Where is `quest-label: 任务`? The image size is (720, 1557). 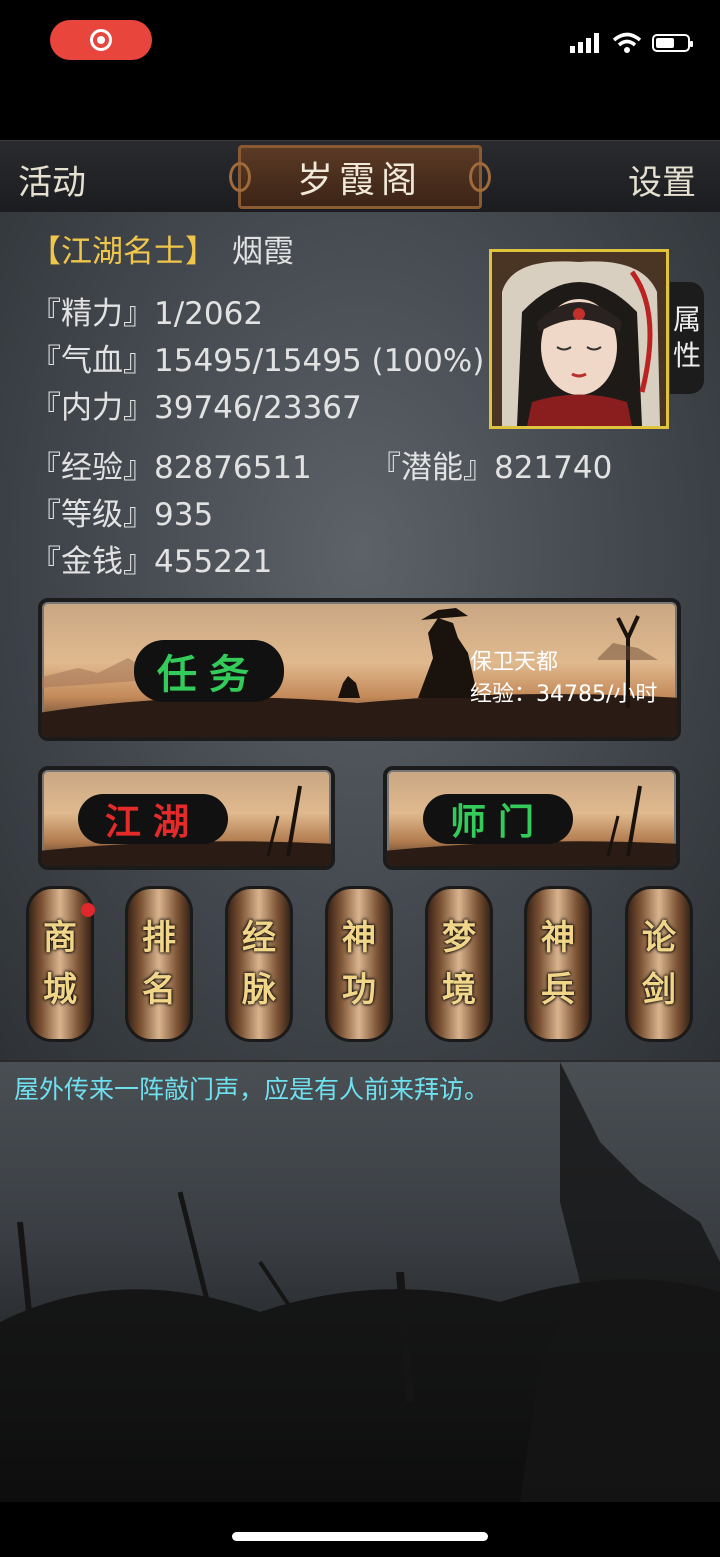 quest-label: 任务 is located at coordinates (209, 671).